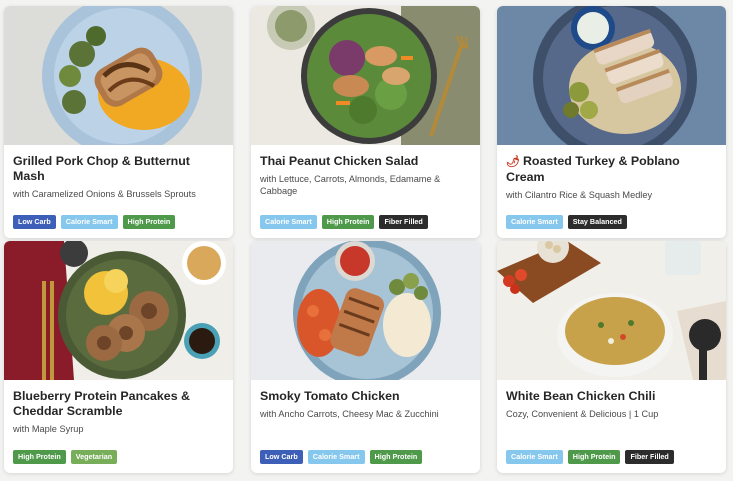 This screenshot has width=733, height=481. I want to click on meal-title: Grilled Pork Chop & Butternut Mash, so click(101, 168).